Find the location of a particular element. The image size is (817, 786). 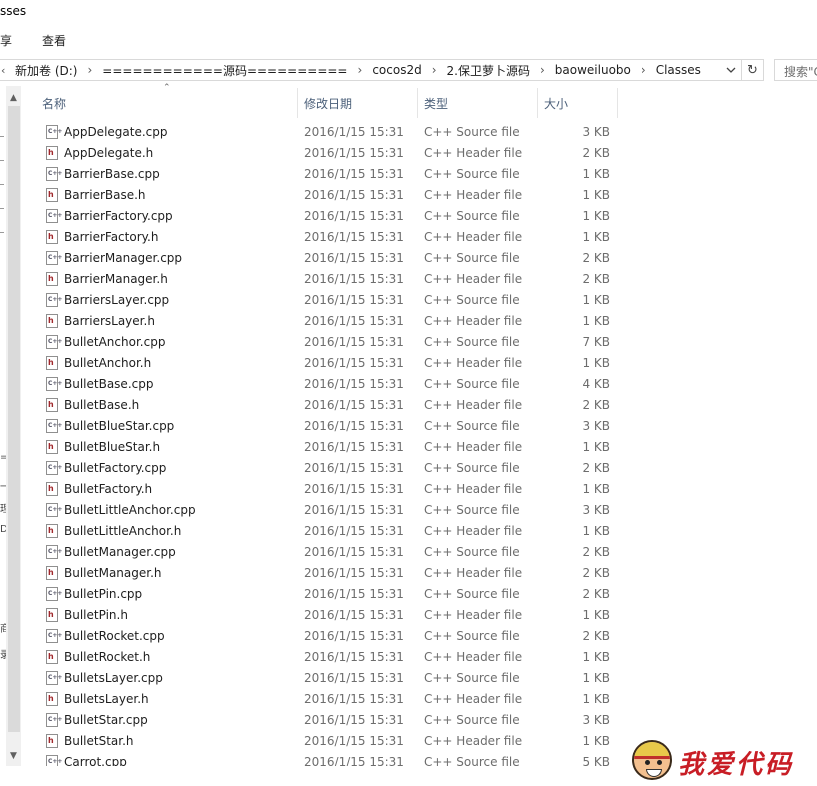

file-size: 7 KB is located at coordinates (596, 342).